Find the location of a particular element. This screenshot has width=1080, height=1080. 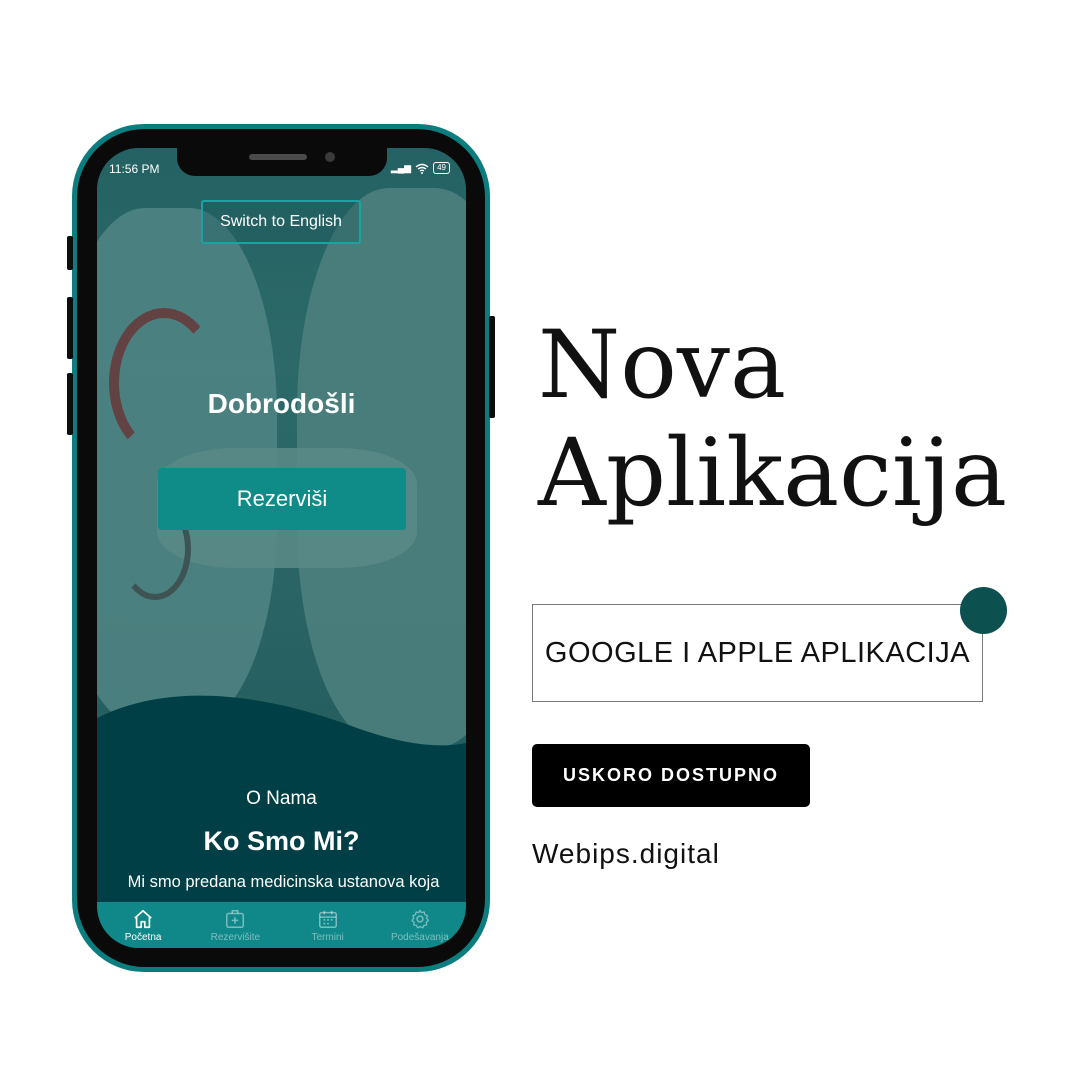

website-label: Webips.digital is located at coordinates (626, 853).